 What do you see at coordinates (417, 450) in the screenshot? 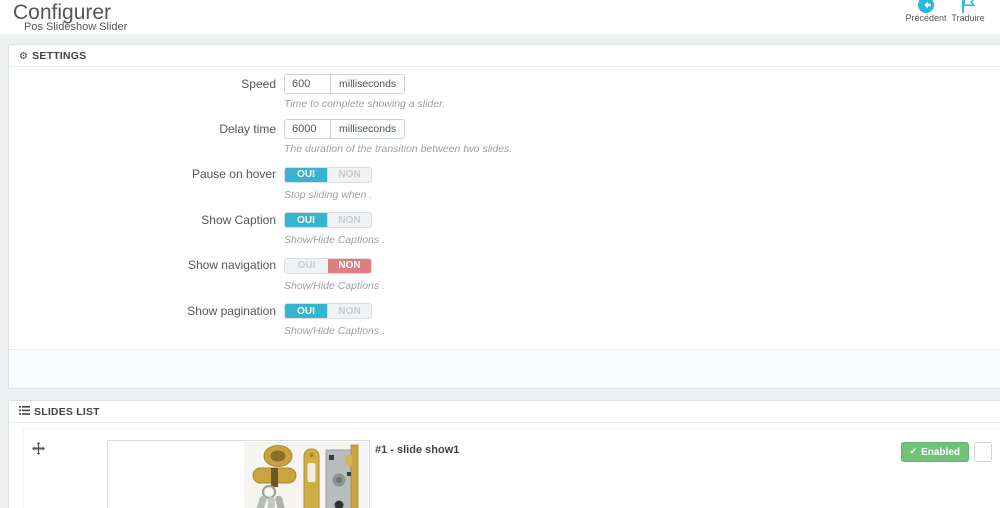
I see `slide-title: #1 - slide show1` at bounding box center [417, 450].